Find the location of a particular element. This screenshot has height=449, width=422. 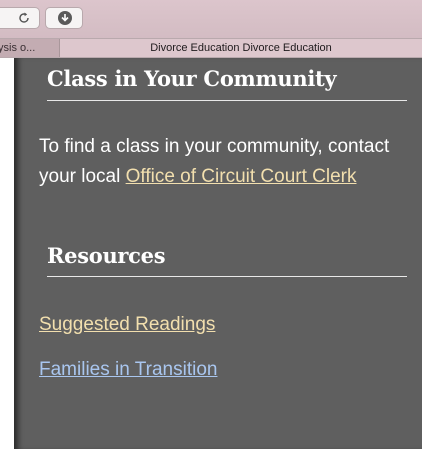

reload-button is located at coordinates (20, 18).